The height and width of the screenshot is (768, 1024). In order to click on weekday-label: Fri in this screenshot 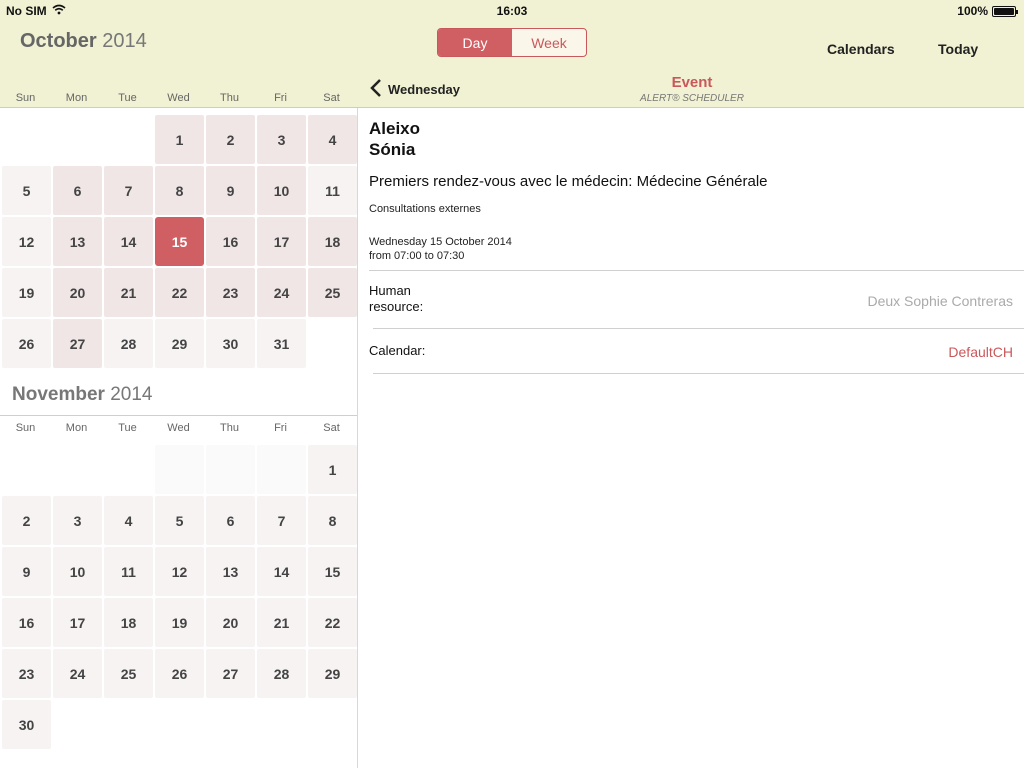, I will do `click(280, 98)`.